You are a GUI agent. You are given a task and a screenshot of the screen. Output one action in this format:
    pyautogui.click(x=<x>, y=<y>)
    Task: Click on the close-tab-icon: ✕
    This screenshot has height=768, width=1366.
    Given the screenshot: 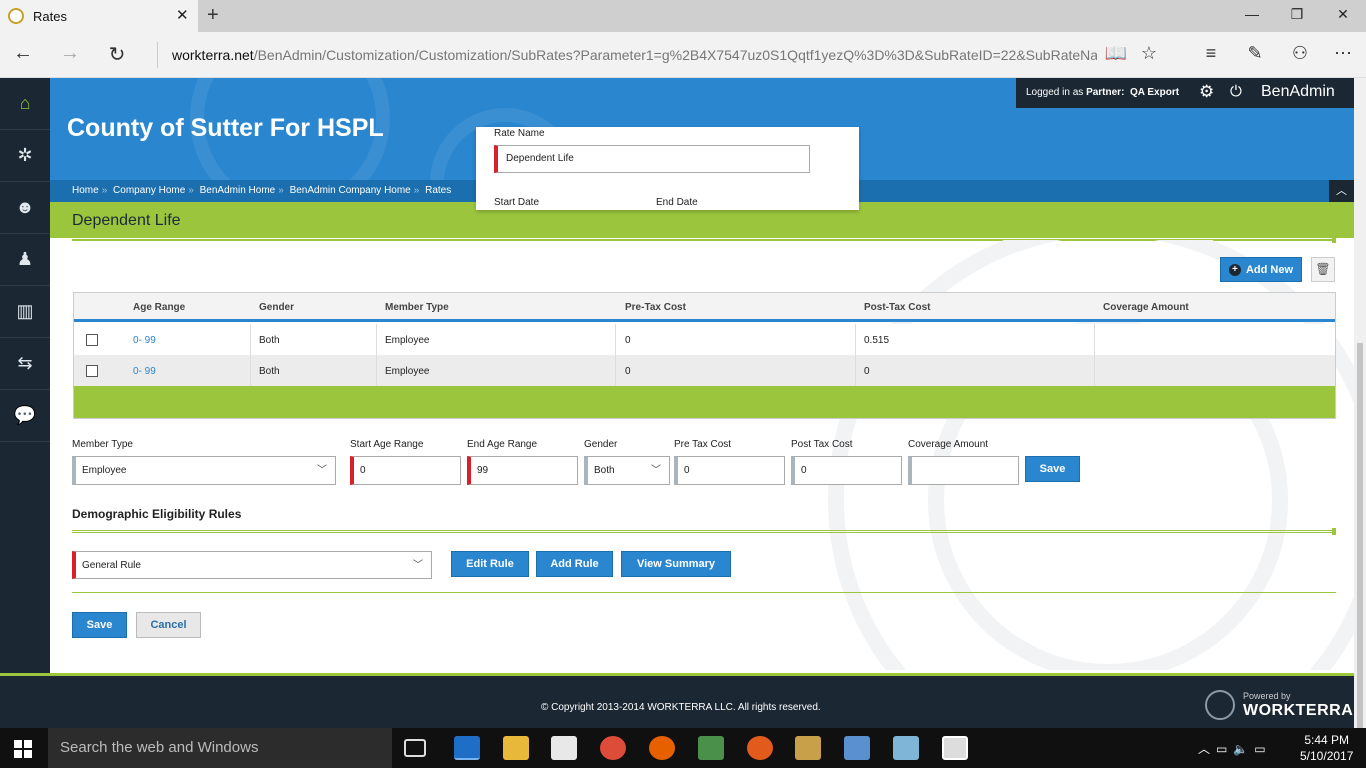 What is the action you would take?
    pyautogui.click(x=182, y=15)
    